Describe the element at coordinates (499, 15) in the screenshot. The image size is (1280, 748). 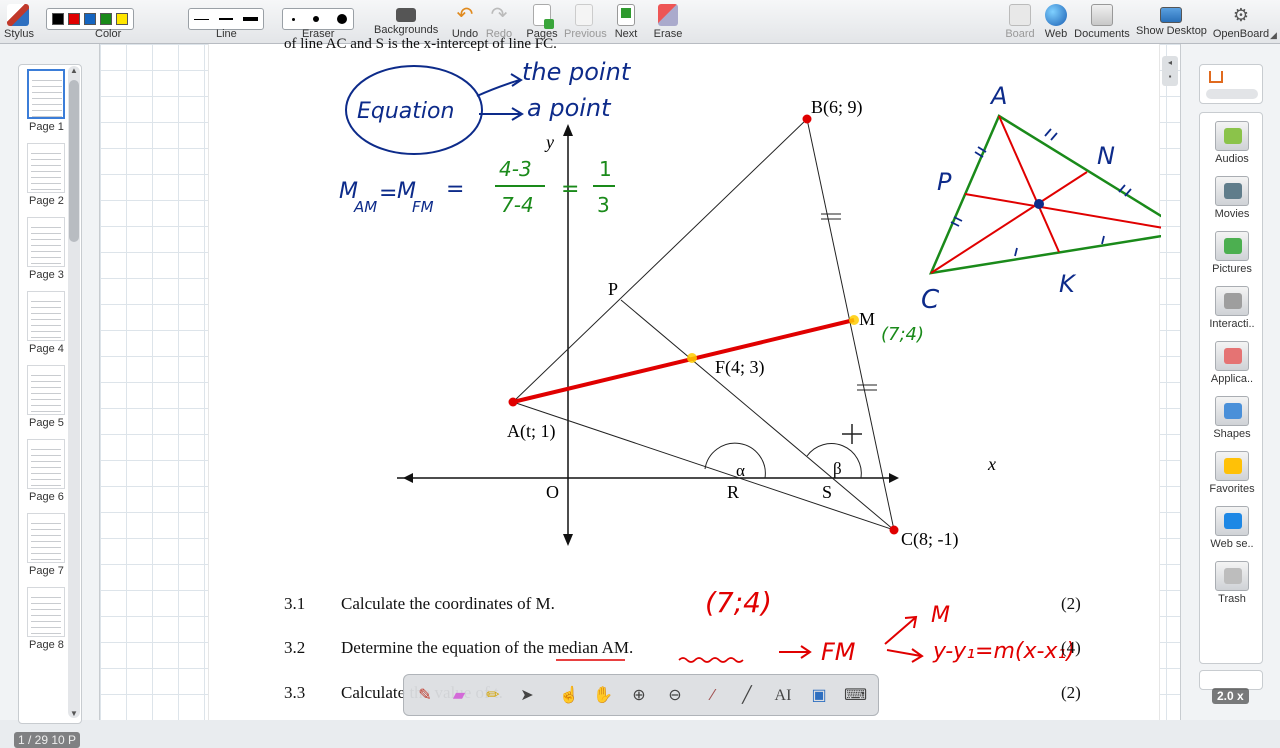
I see `redo-icon: ↷` at that location.